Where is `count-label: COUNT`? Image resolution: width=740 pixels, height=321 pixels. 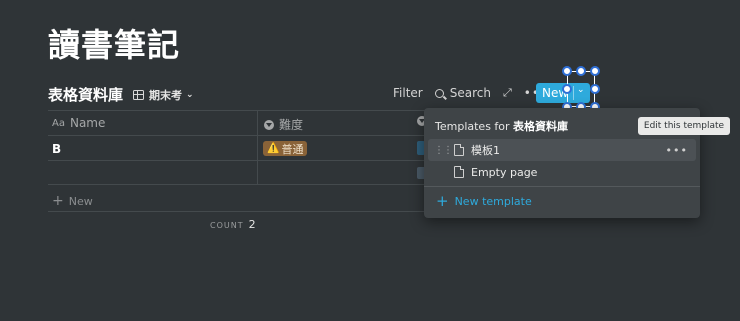 count-label: COUNT is located at coordinates (227, 225).